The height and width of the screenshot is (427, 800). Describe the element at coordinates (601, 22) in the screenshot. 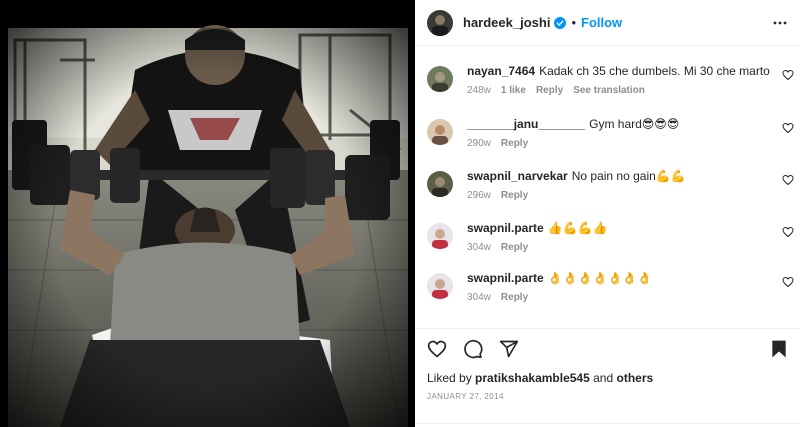

I see `follow-button: Follow` at that location.